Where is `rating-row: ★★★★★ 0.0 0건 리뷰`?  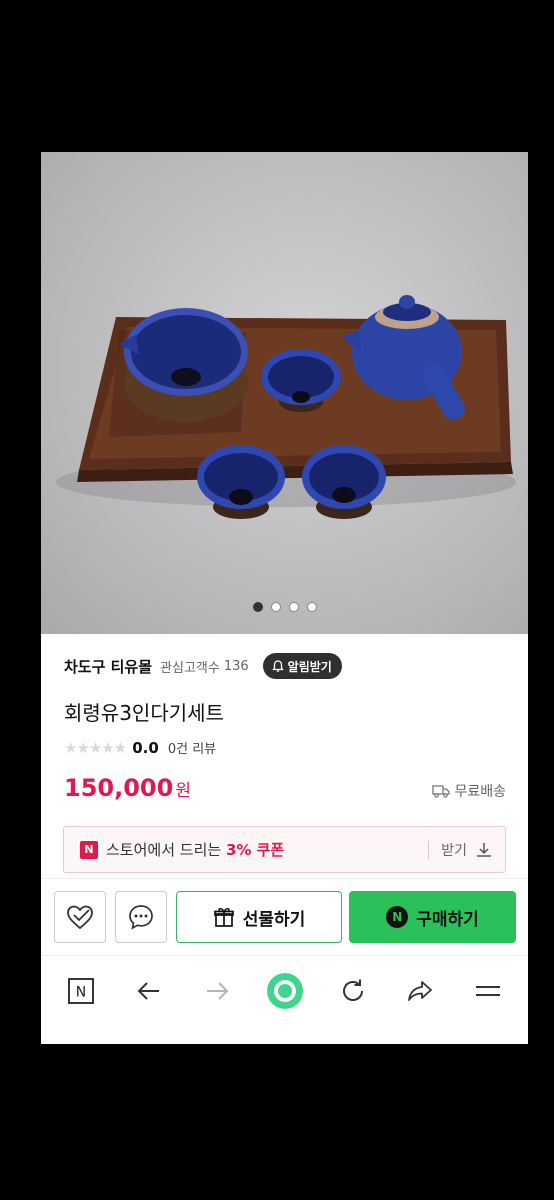 rating-row: ★★★★★ 0.0 0건 리뷰 is located at coordinates (140, 748).